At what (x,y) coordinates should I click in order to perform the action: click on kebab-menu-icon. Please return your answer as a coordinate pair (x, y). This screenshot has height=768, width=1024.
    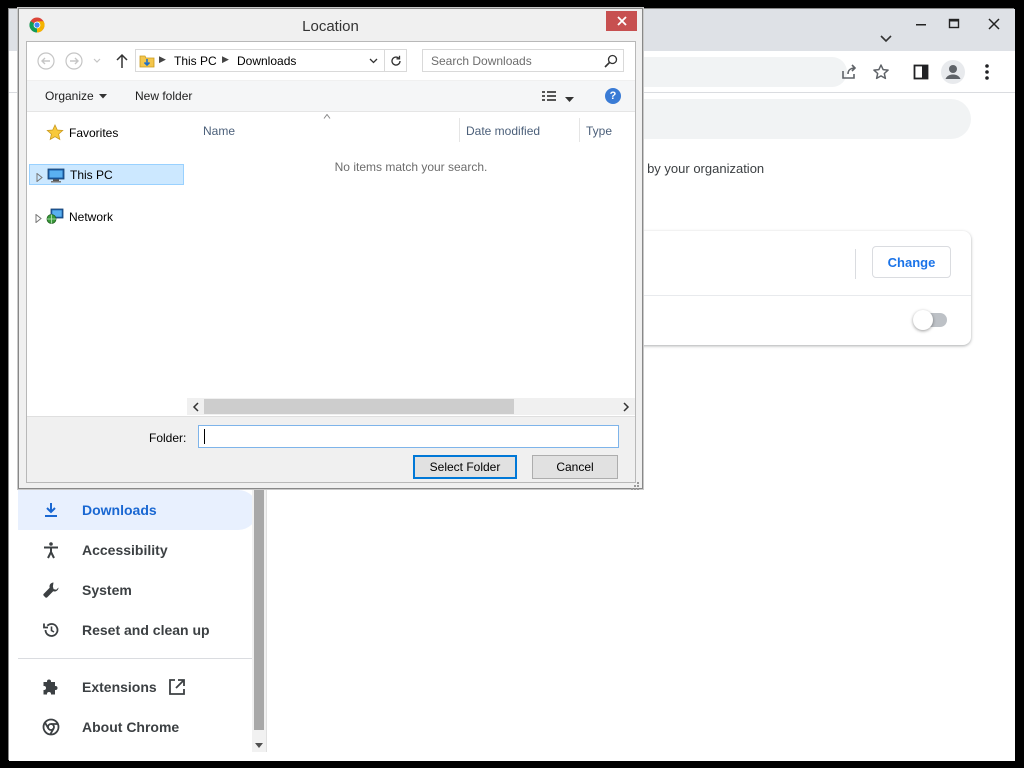
    Looking at the image, I should click on (987, 72).